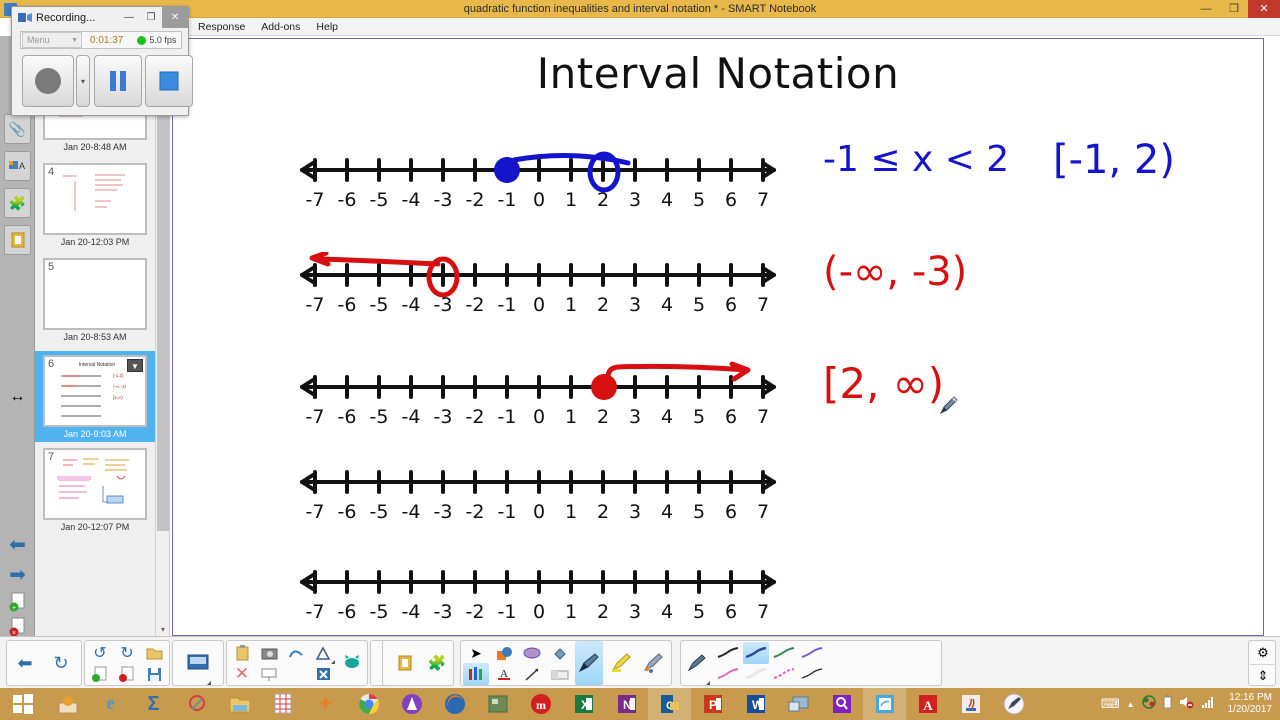  Describe the element at coordinates (1206, 9) in the screenshot. I see `minimize-button: —` at that location.